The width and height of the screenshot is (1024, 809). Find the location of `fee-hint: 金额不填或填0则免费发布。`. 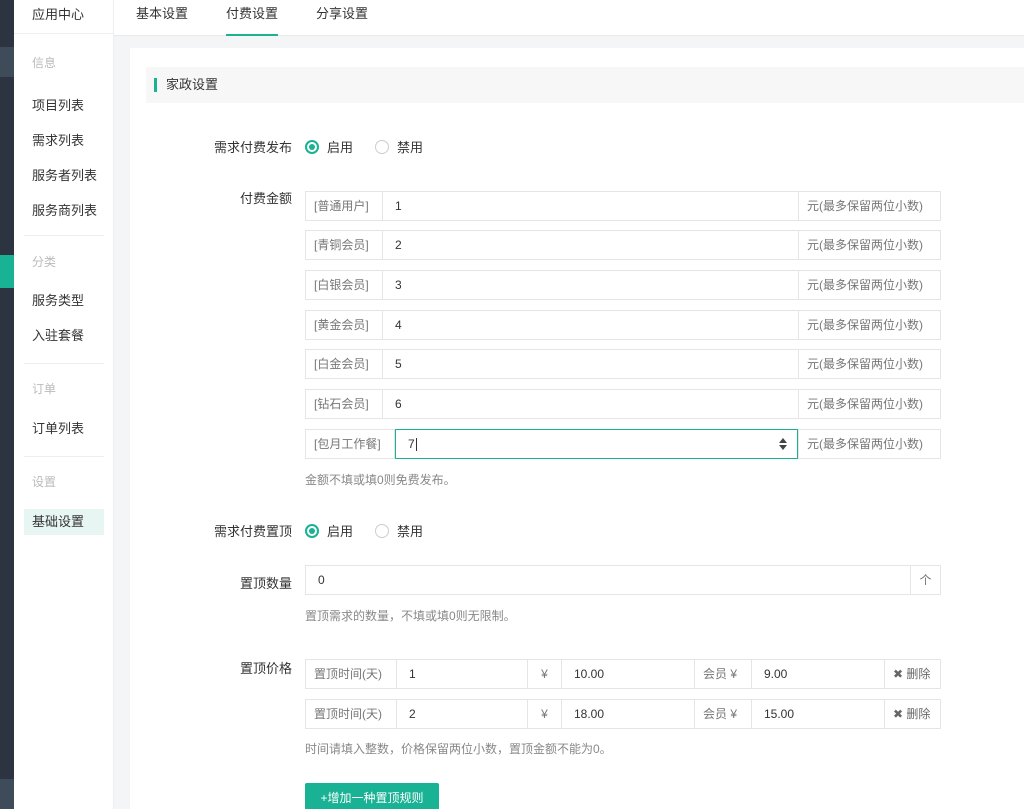

fee-hint: 金额不填或填0则免费发布。 is located at coordinates (380, 480).